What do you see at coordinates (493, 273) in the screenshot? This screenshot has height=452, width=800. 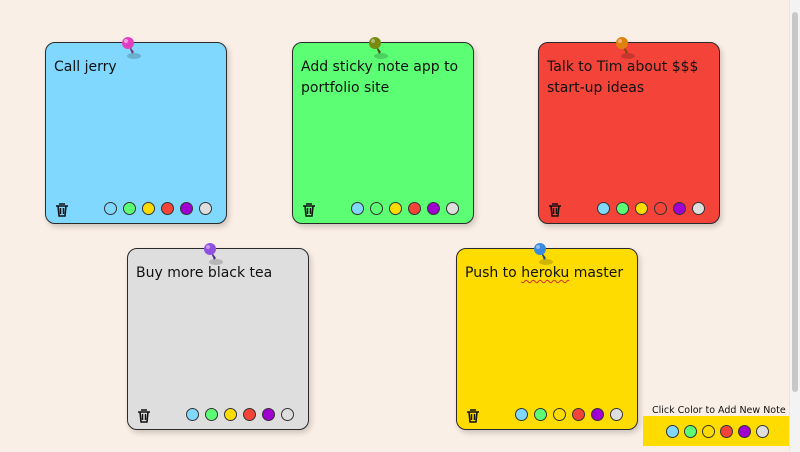 I see `note-text-part: Push to` at bounding box center [493, 273].